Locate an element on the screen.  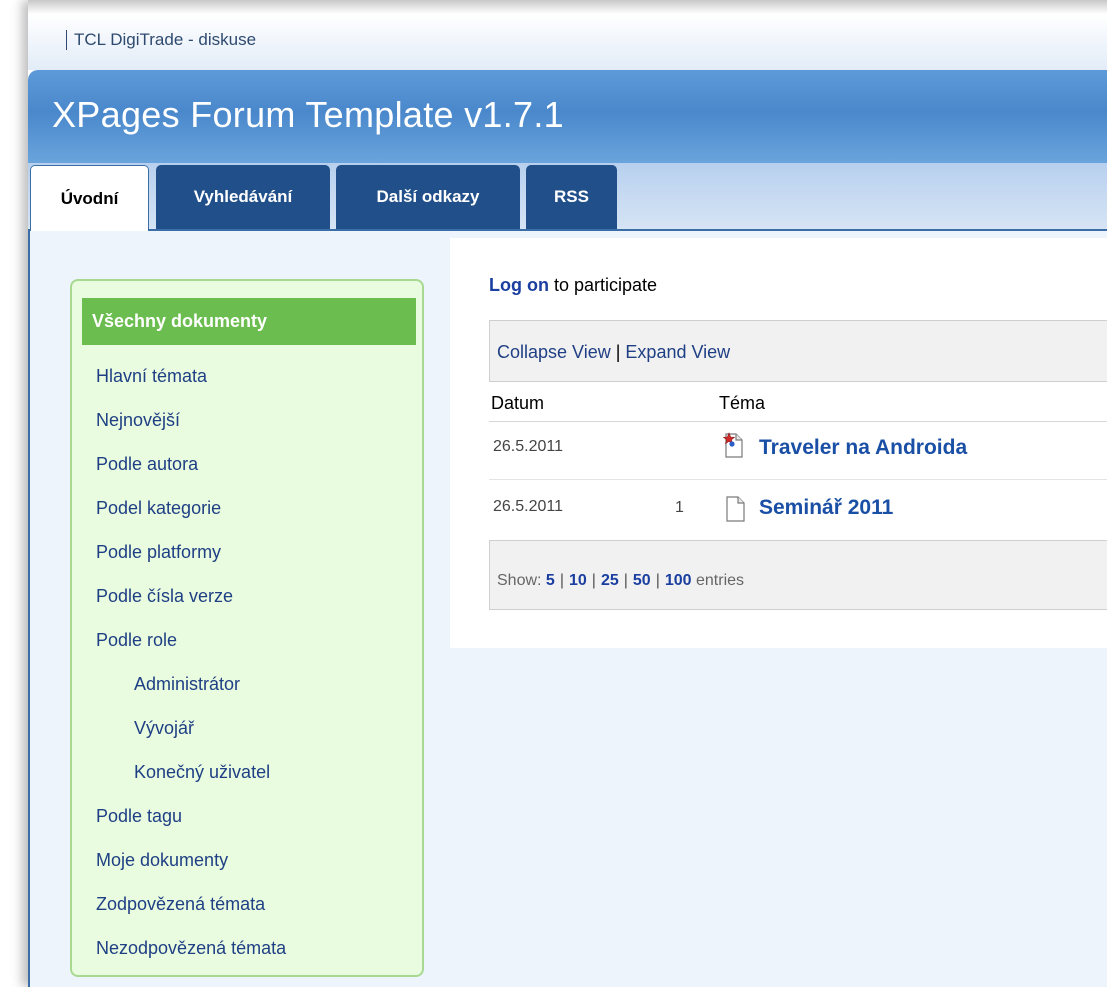
view-links: Collapse View | Expand View is located at coordinates (613, 352).